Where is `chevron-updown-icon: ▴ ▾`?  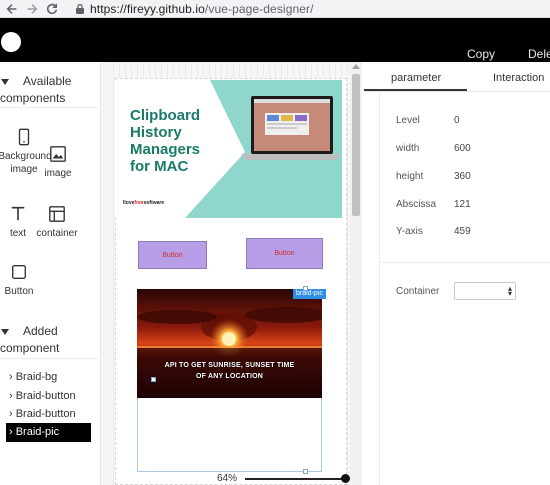 chevron-updown-icon: ▴ ▾ is located at coordinates (509, 291).